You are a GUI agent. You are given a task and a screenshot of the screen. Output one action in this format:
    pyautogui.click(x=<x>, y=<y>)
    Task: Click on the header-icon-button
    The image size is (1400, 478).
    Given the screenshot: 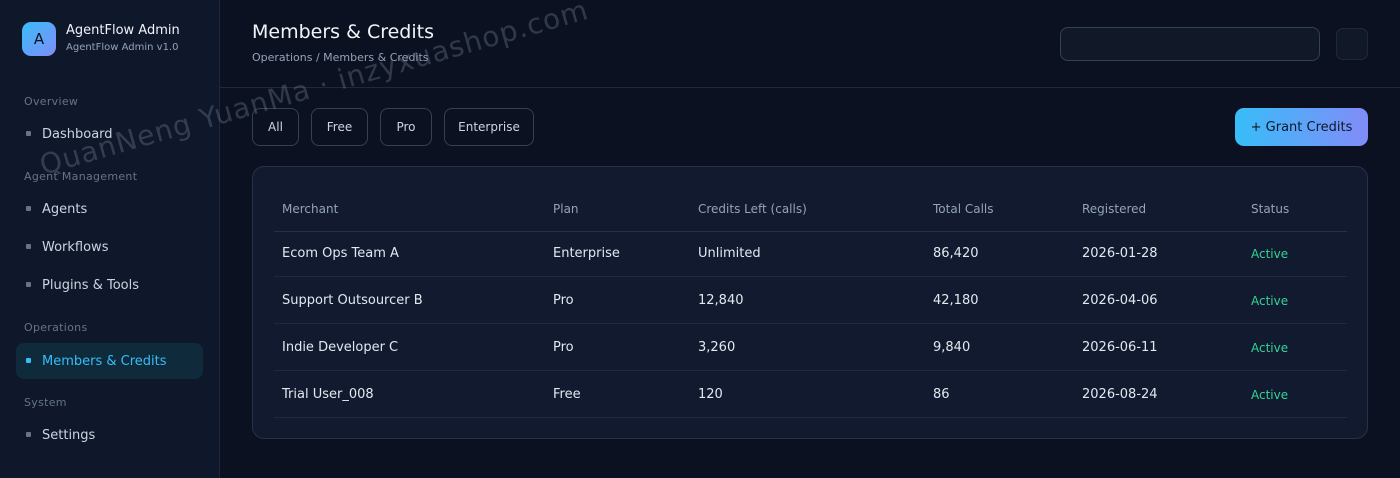 What is the action you would take?
    pyautogui.click(x=1352, y=44)
    